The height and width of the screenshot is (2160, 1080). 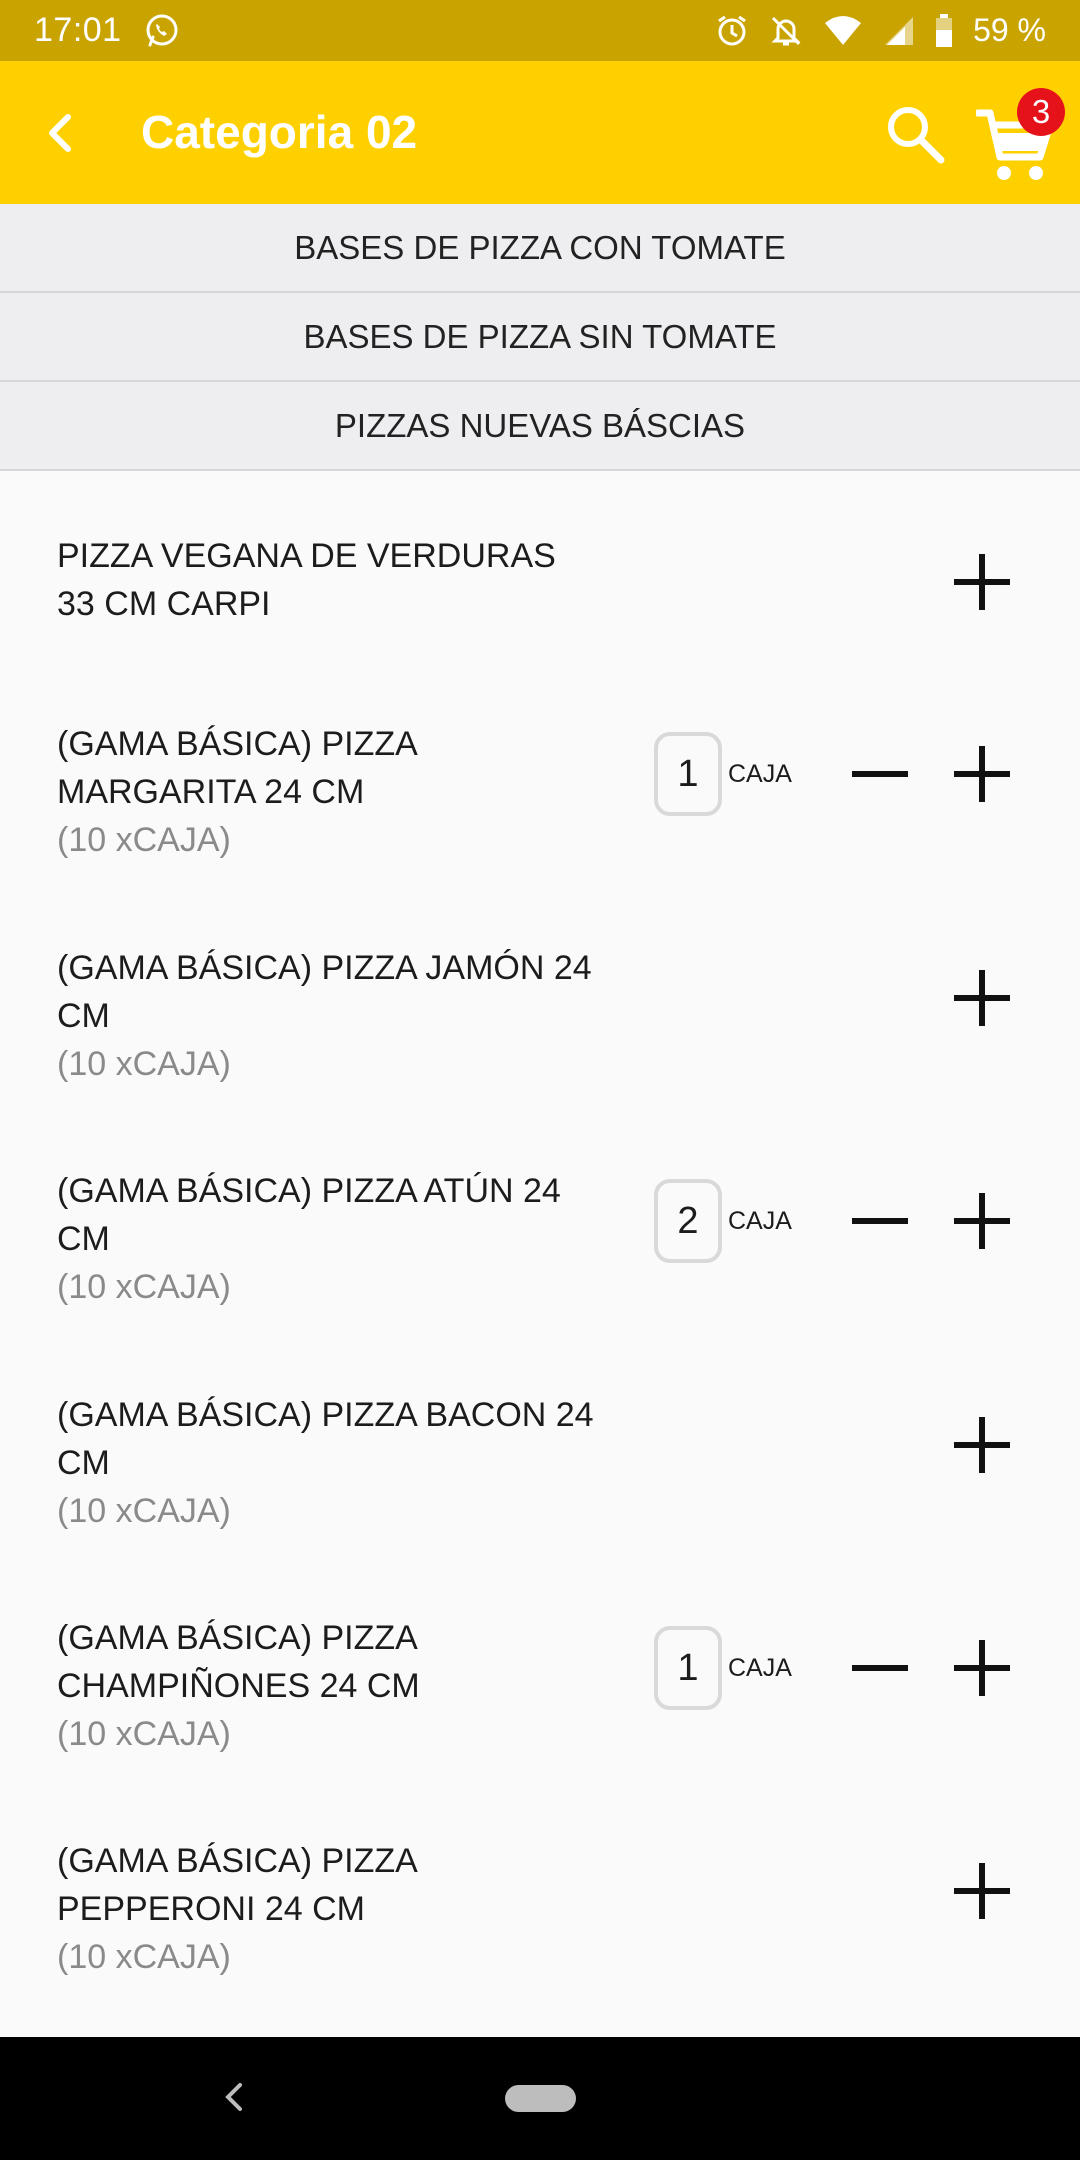 What do you see at coordinates (238, 1662) in the screenshot?
I see `product-name: (GAMA BÁSICA) PIZZA CHAMPIÑONES 24 CM` at bounding box center [238, 1662].